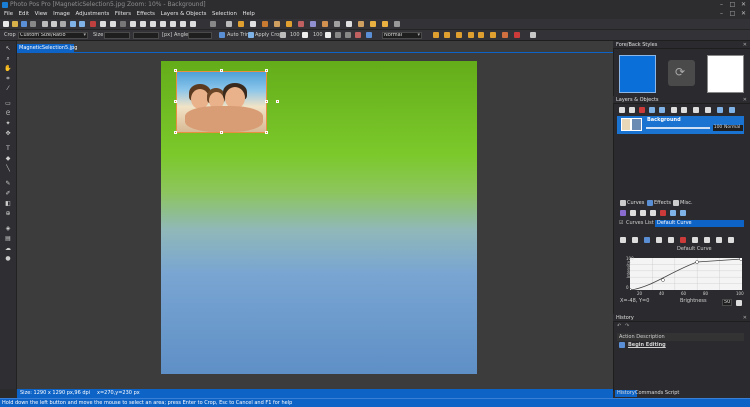 This screenshot has width=750, height=407. What do you see at coordinates (93, 24) in the screenshot?
I see `delete-icon` at bounding box center [93, 24].